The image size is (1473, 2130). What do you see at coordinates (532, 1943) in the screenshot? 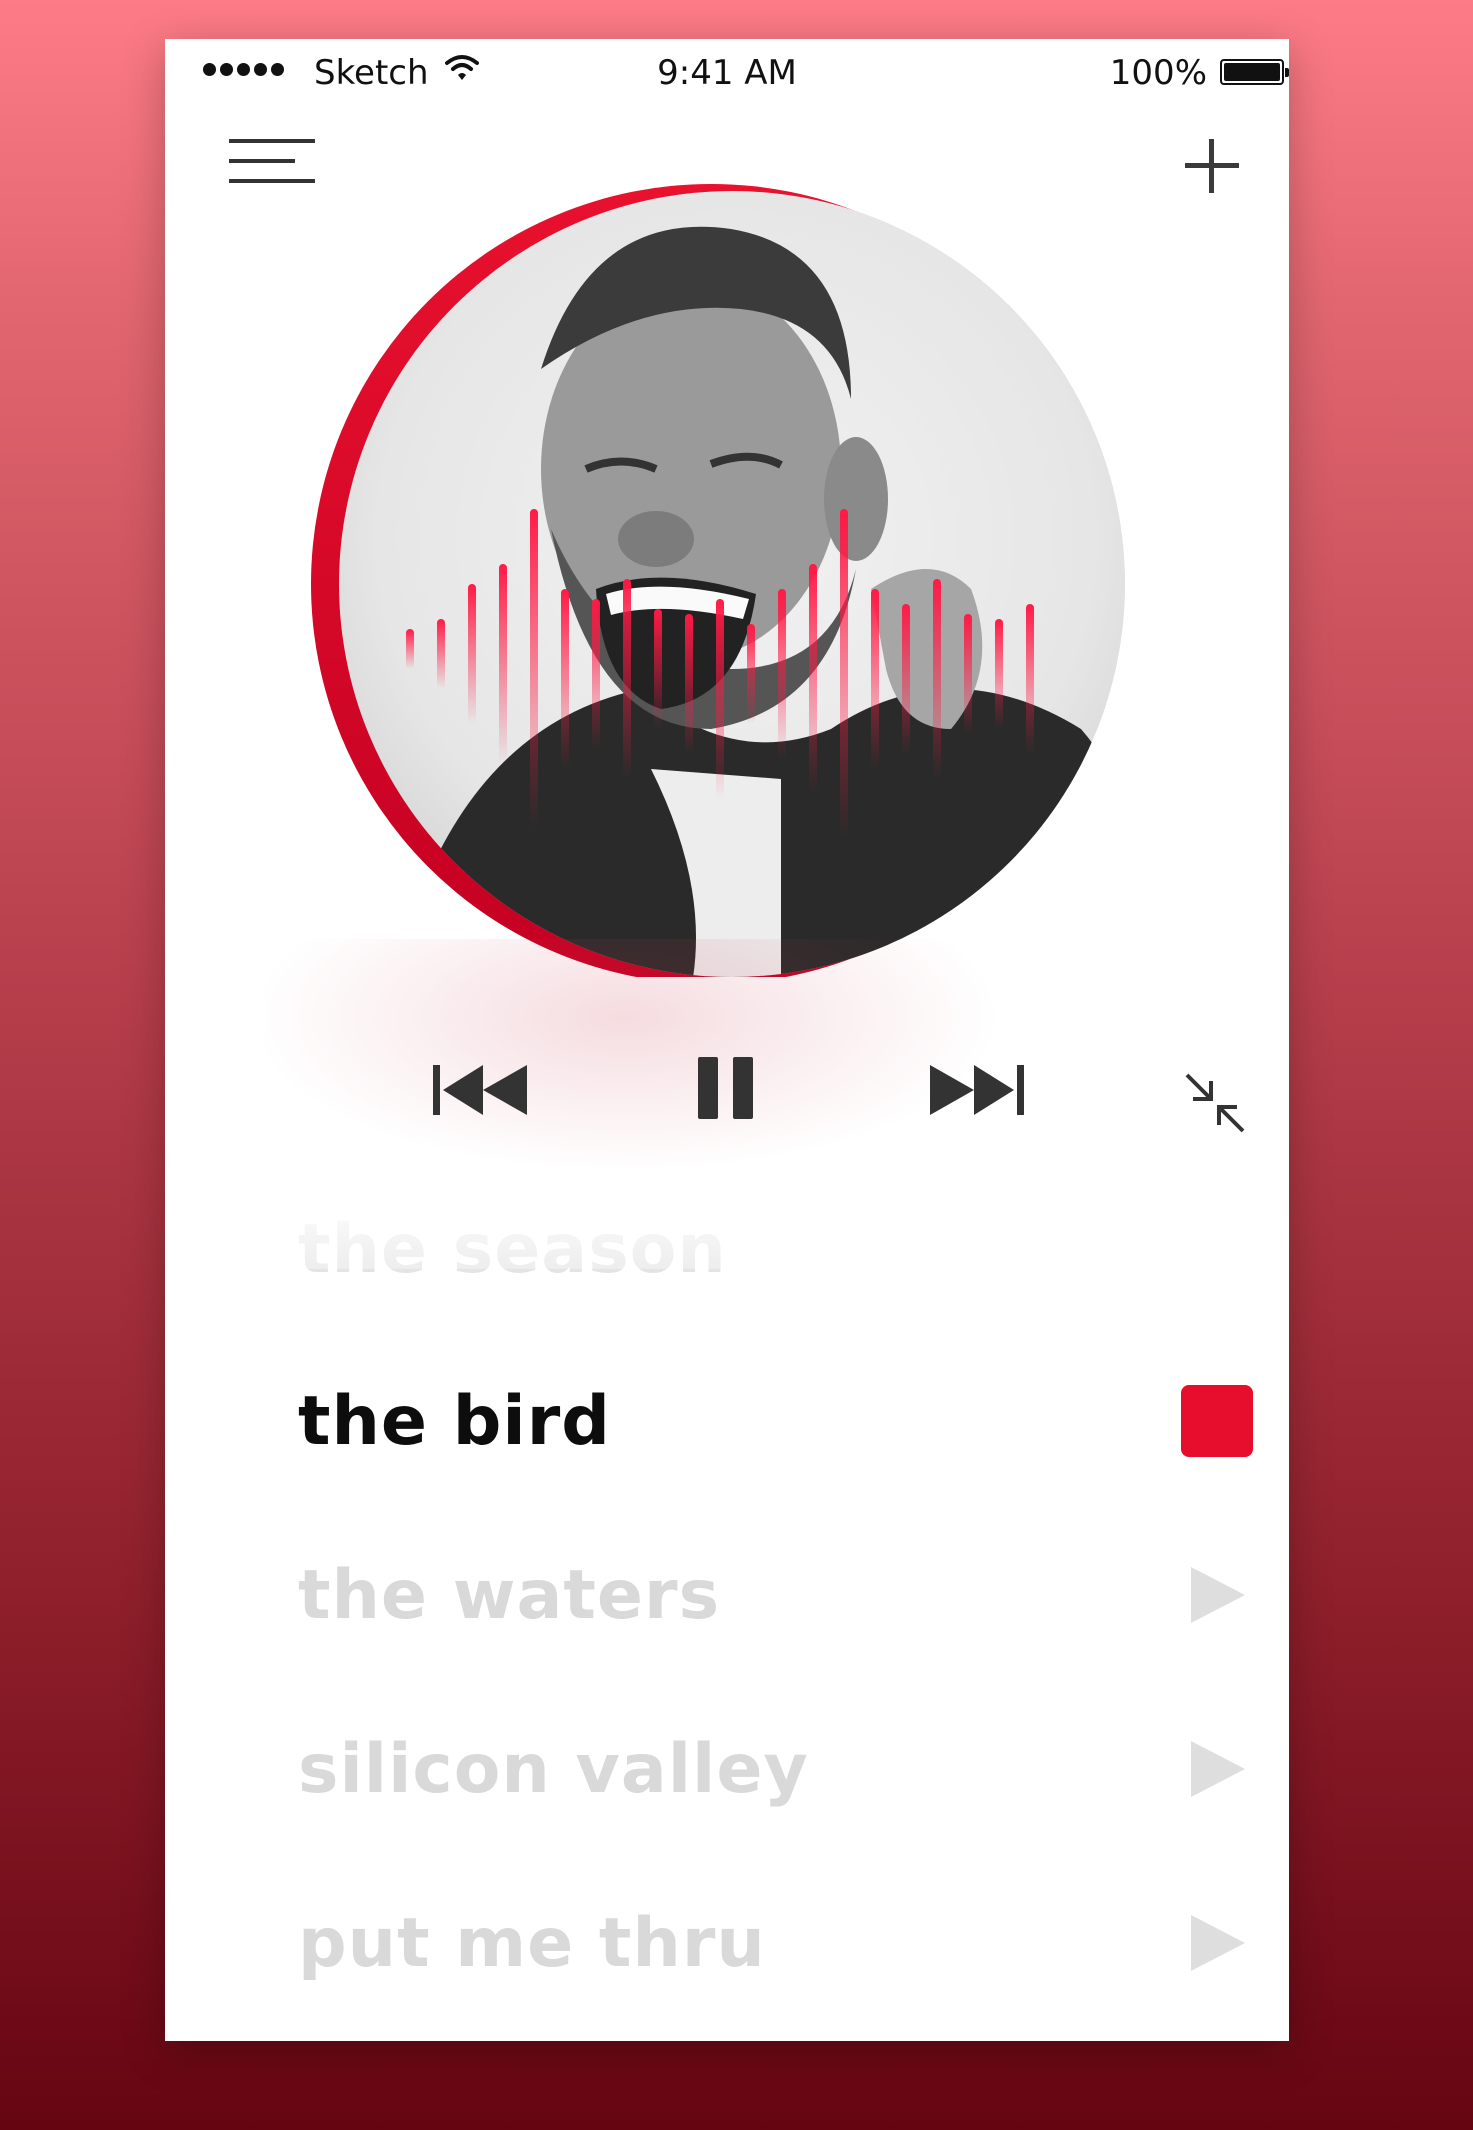
I see `track-title: put me thru` at bounding box center [532, 1943].